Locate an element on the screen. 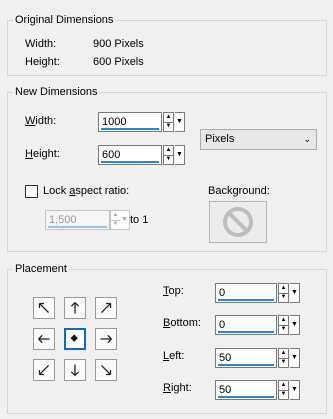 This screenshot has width=333, height=419. left-input-underline is located at coordinates (246, 365).